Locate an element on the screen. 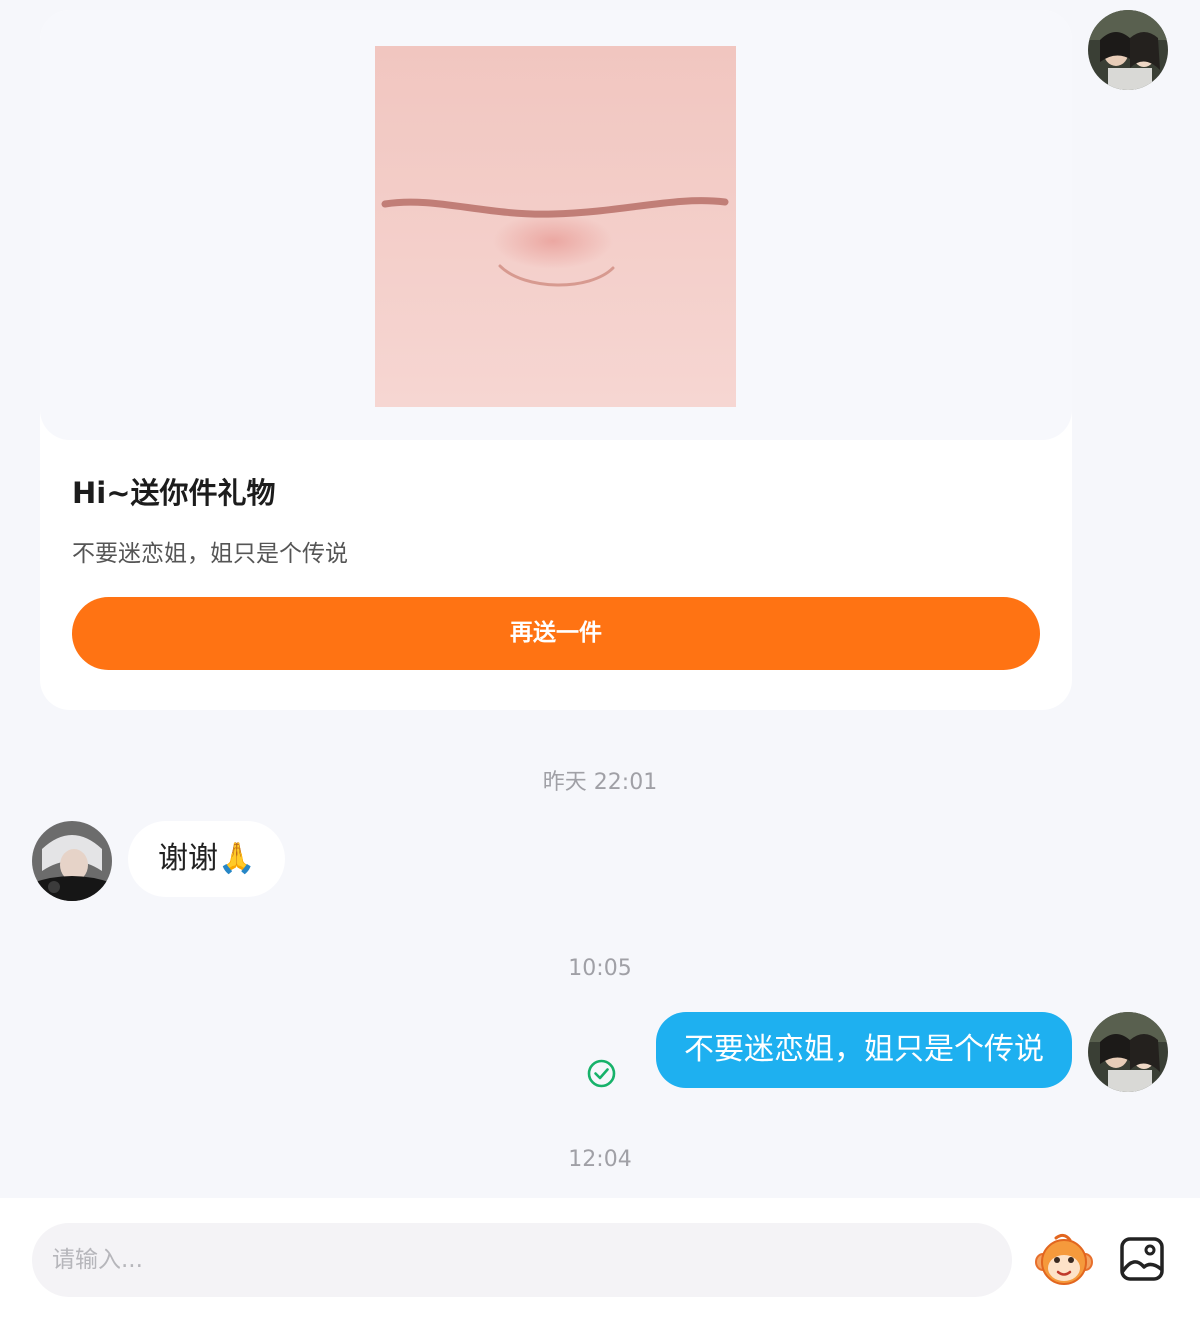  timestamp: 12:04 is located at coordinates (600, 1159).